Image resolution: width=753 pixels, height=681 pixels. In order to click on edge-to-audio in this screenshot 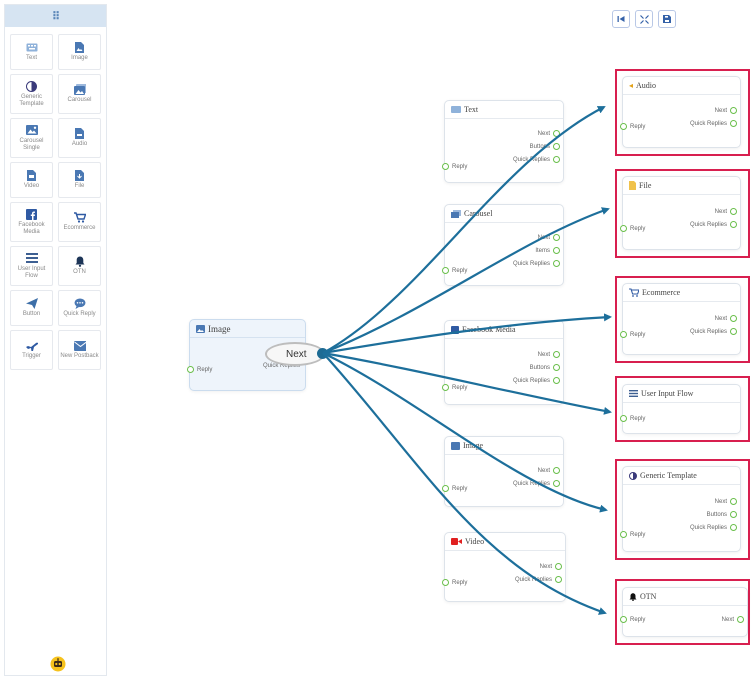, I will do `click(464, 230)`.